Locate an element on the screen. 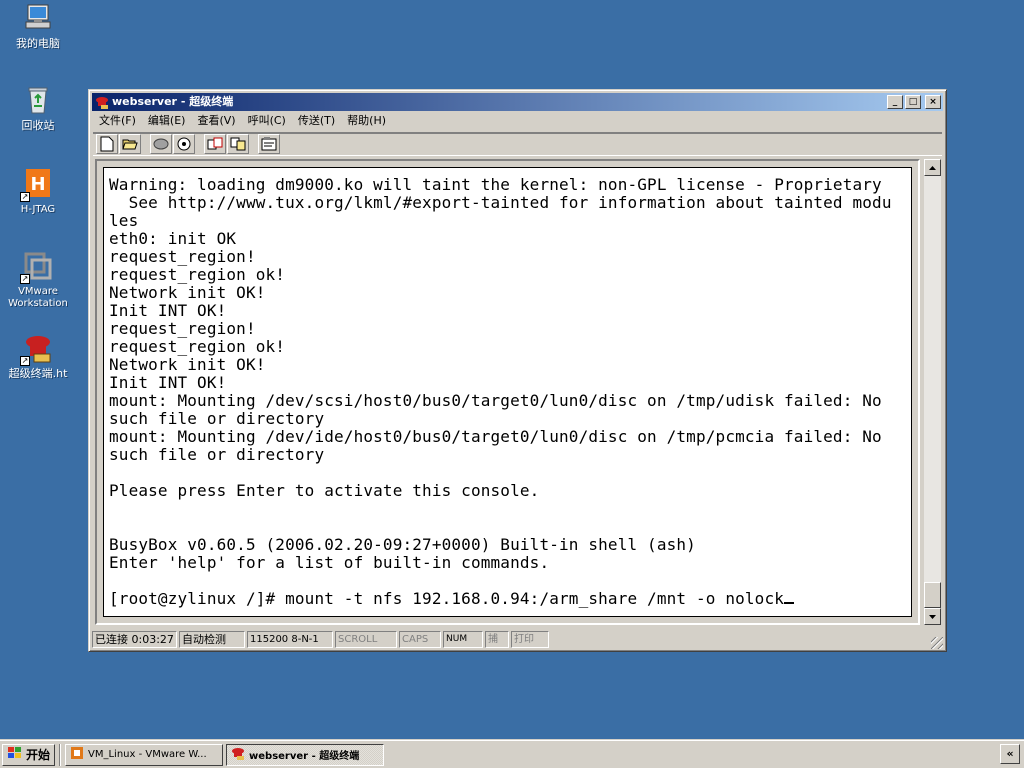 This screenshot has height=768, width=1024. receive-icon is located at coordinates (238, 144).